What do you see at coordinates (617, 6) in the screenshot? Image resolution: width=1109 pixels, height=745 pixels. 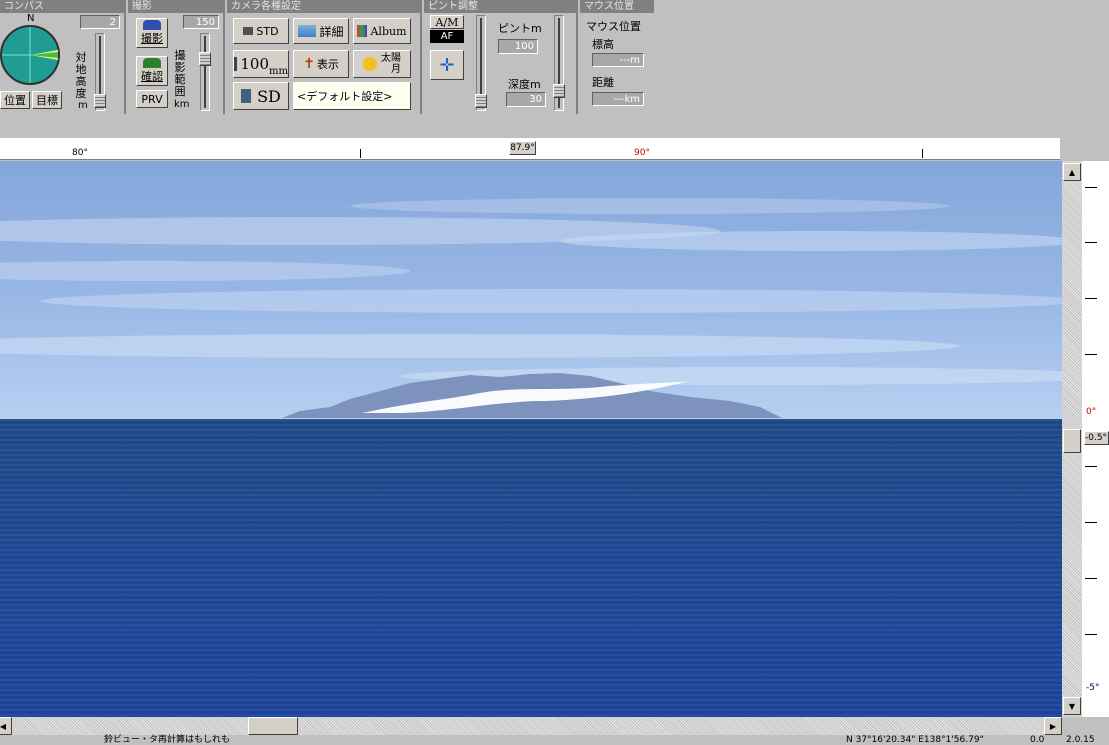 I see `mouse-header: マウス位置` at bounding box center [617, 6].